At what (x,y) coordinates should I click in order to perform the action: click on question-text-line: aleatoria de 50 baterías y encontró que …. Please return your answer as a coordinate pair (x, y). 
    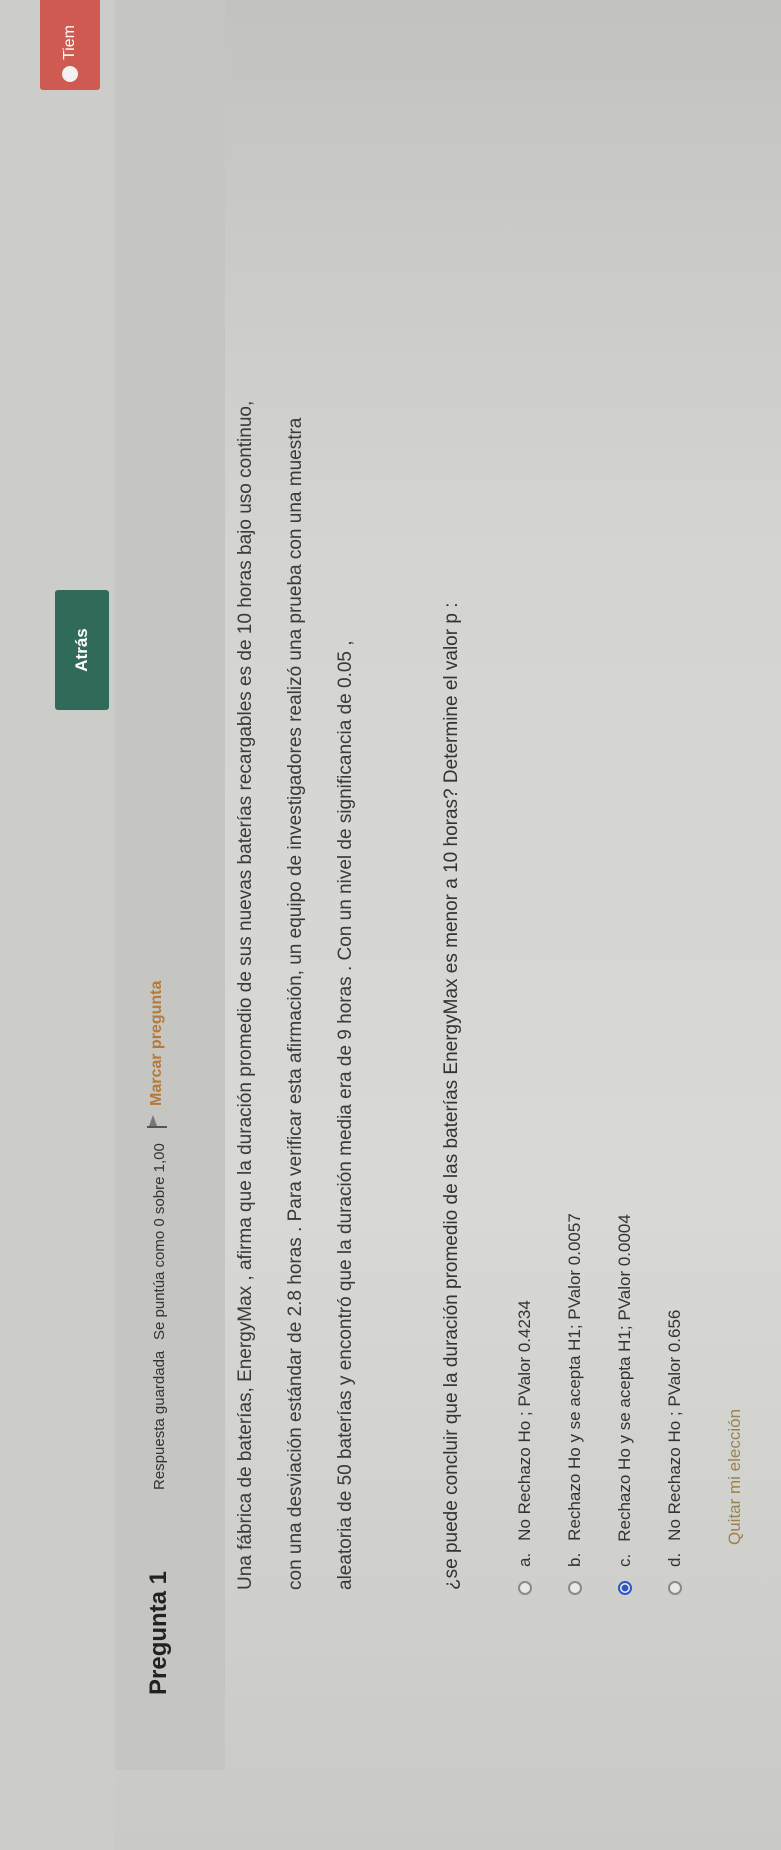
    Looking at the image, I should click on (345, 1115).